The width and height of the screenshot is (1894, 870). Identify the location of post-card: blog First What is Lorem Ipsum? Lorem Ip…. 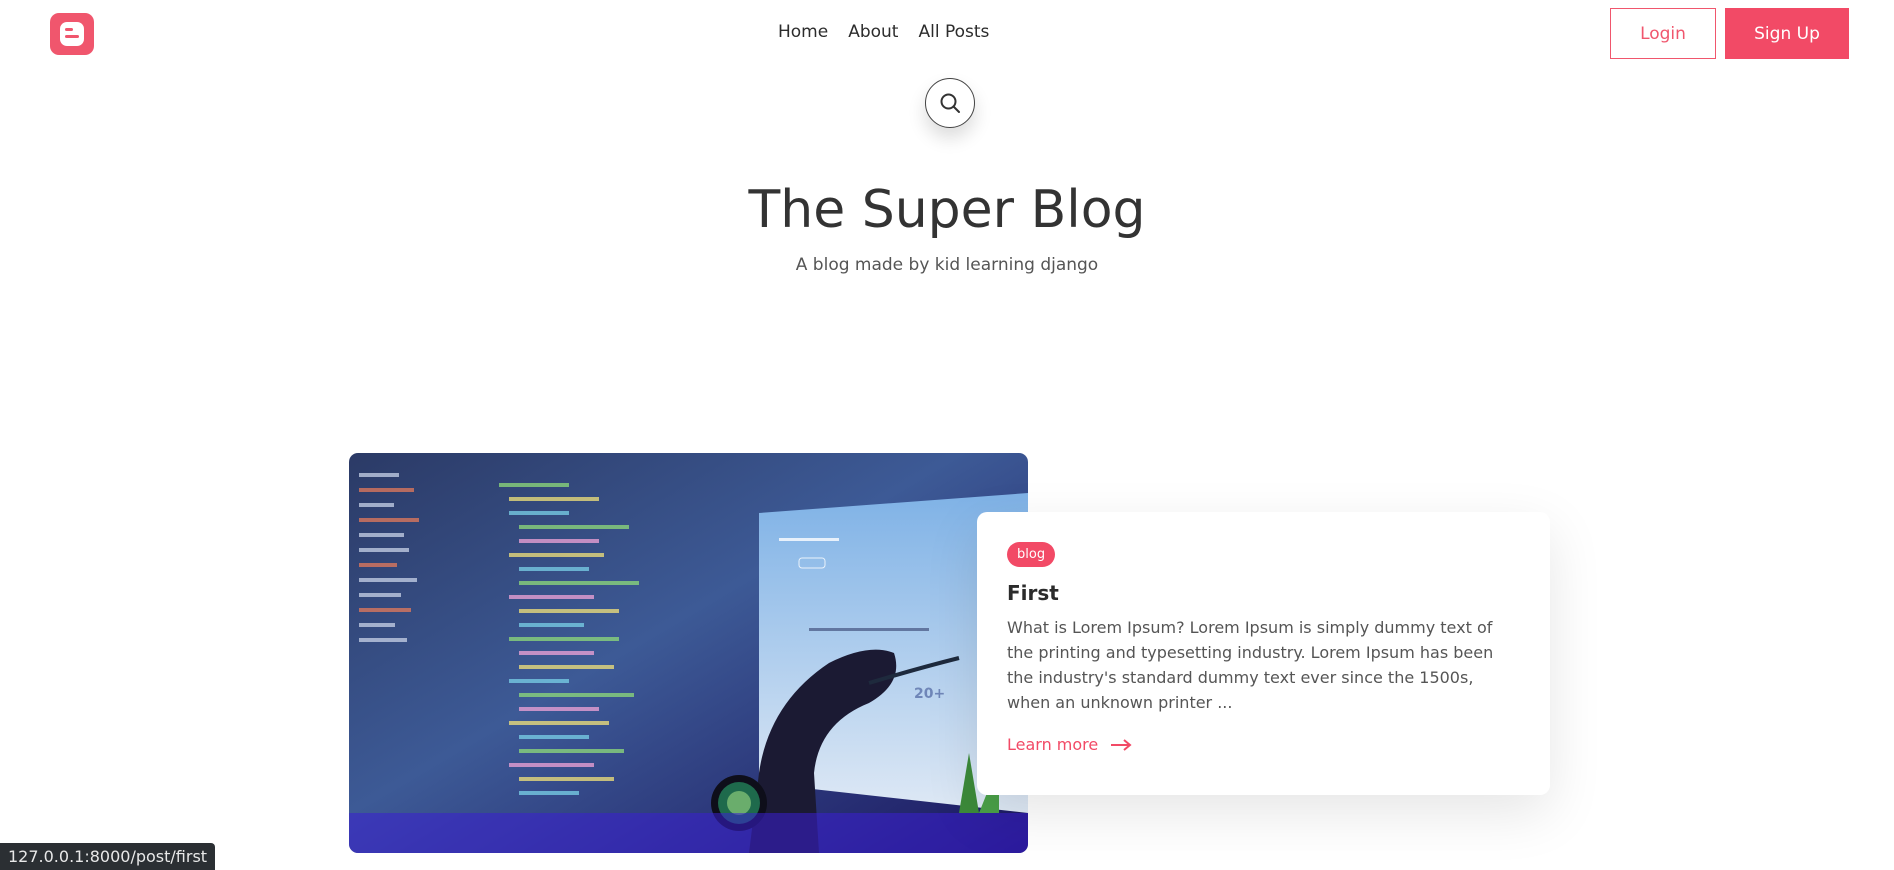
(1263, 653).